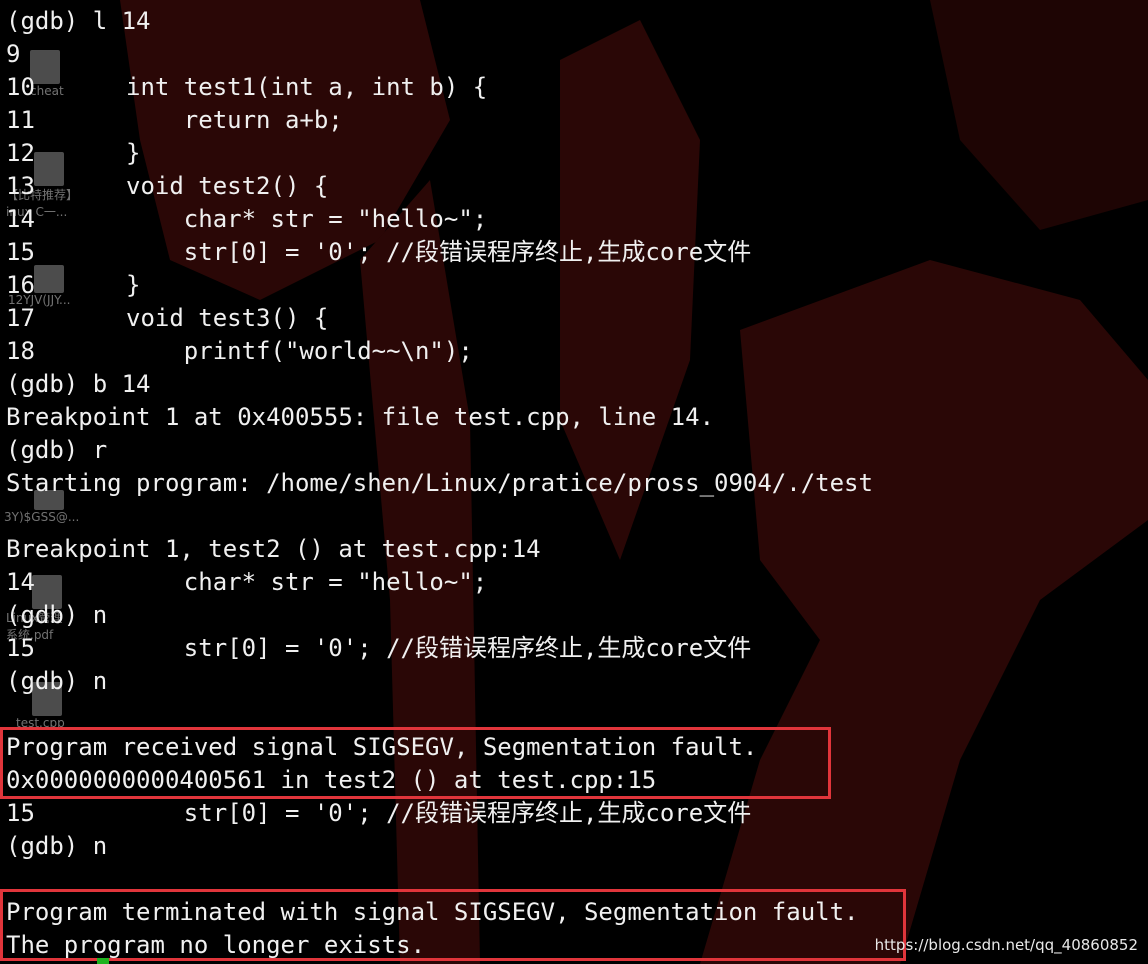  Describe the element at coordinates (234, 120) in the screenshot. I see `source-code-text: return a+b;` at that location.